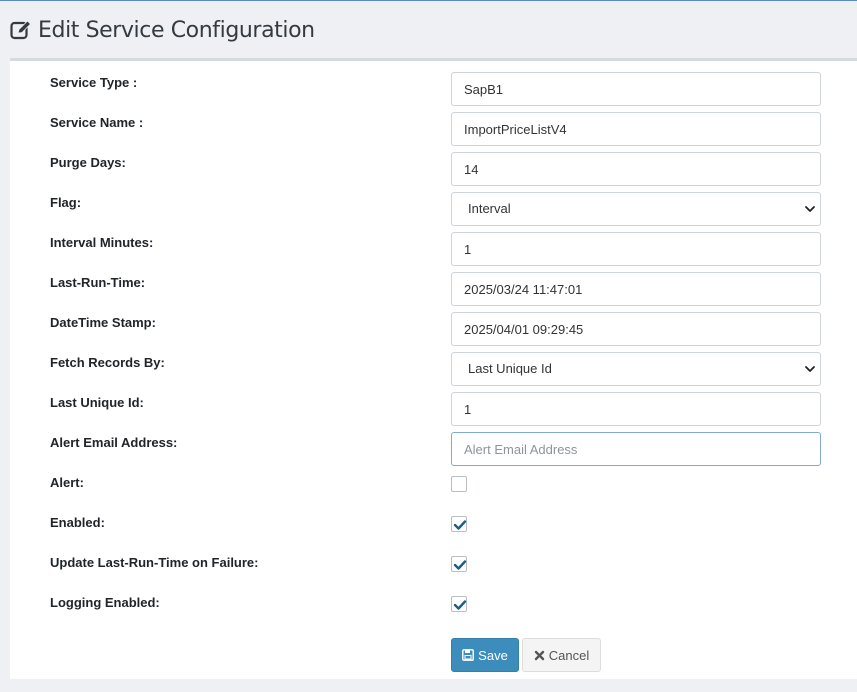  Describe the element at coordinates (459, 484) in the screenshot. I see `alert-checkbox` at that location.